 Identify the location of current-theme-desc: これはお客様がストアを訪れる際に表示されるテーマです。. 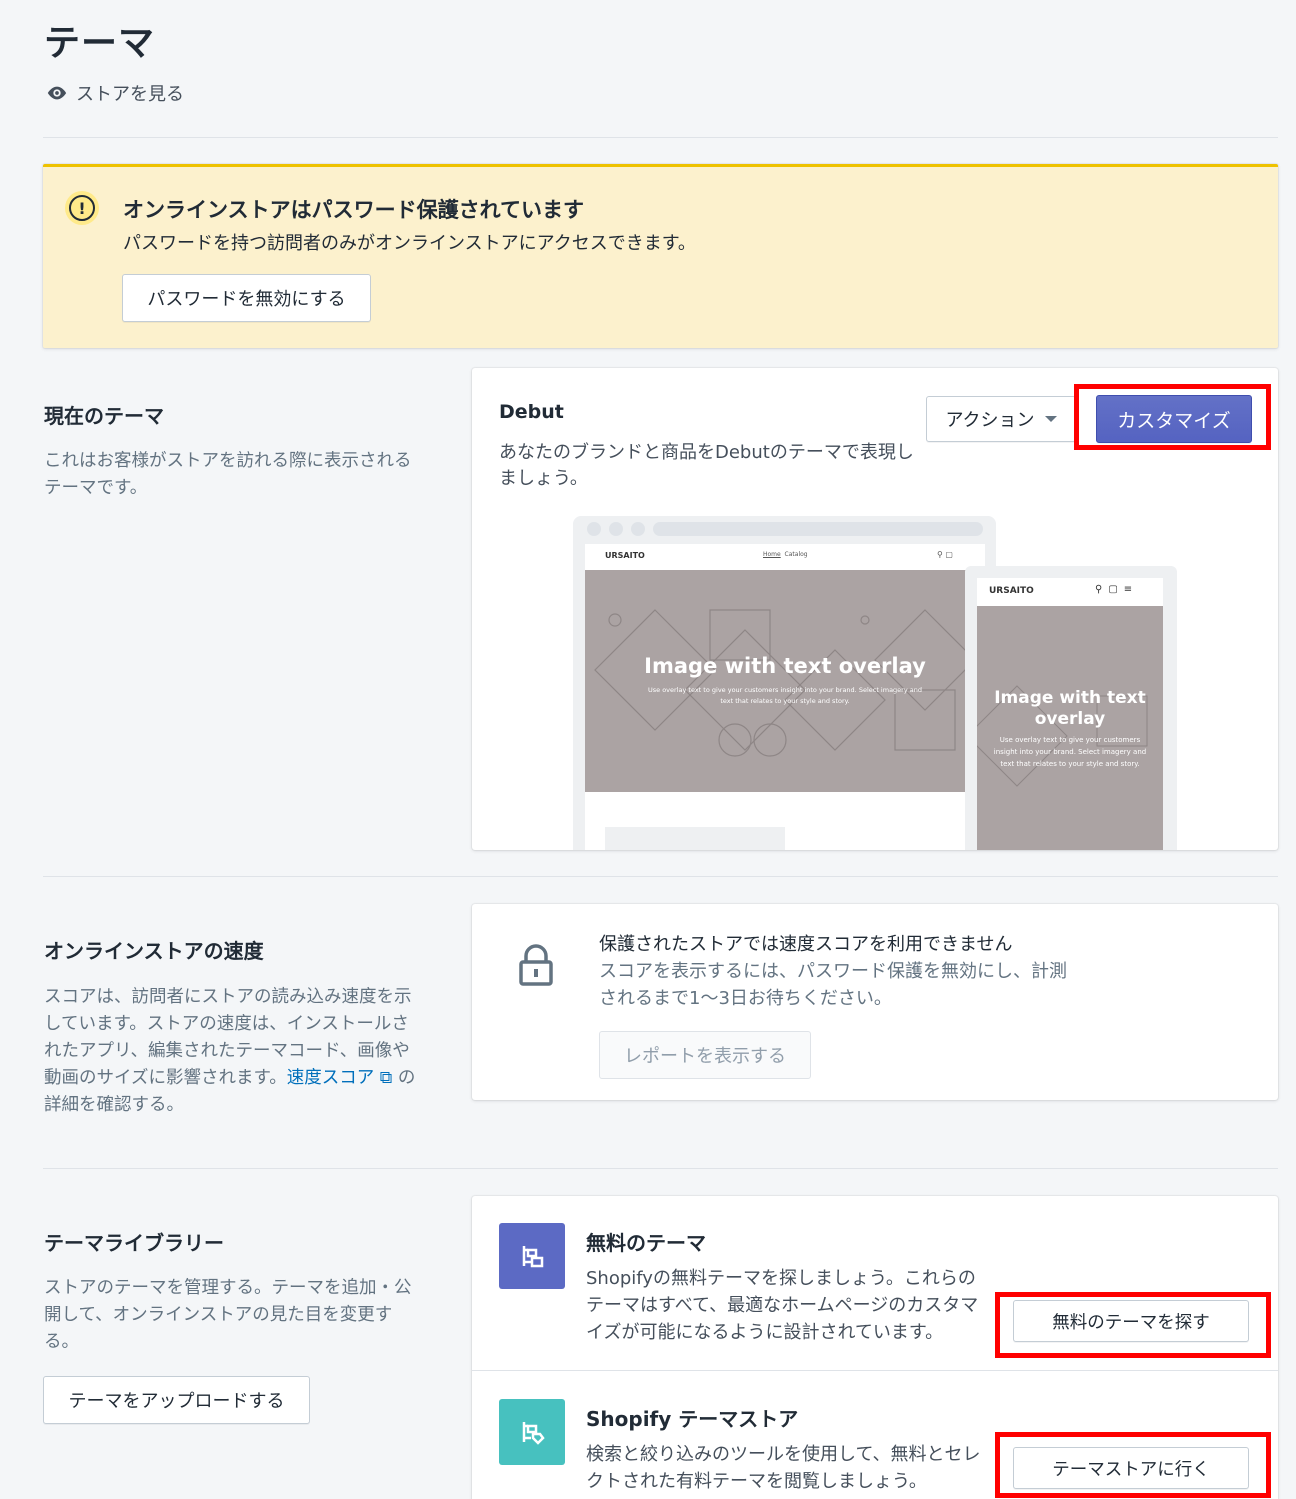
(228, 474).